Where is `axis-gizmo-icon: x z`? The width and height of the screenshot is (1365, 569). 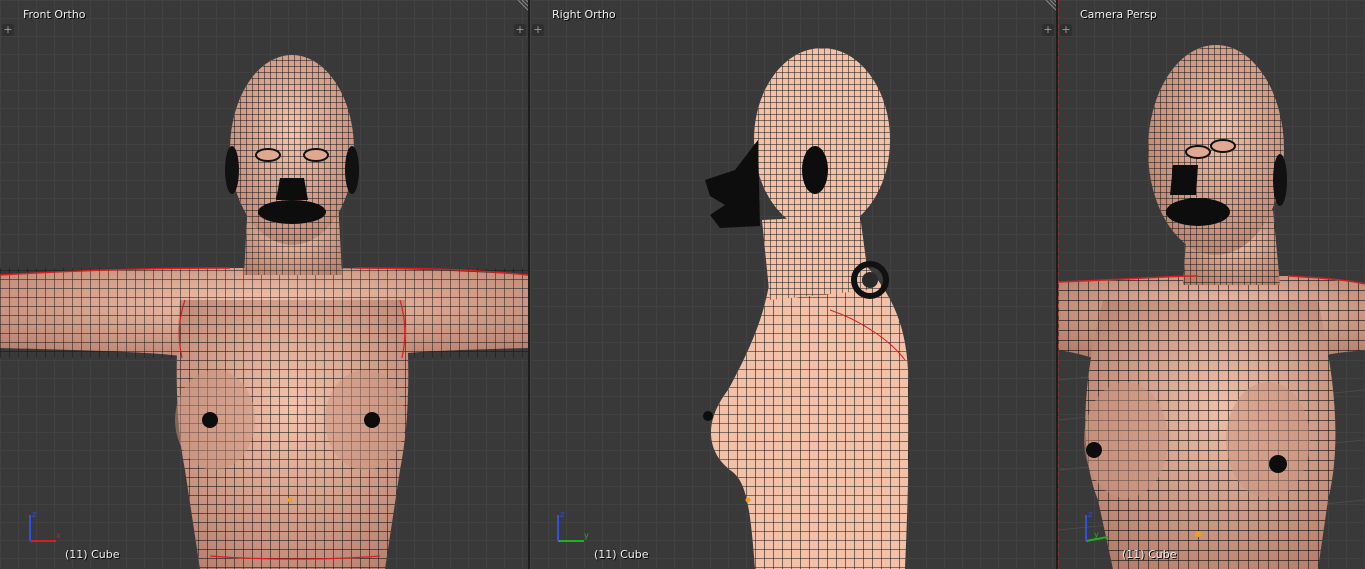
axis-gizmo-icon: x z is located at coordinates (45, 526).